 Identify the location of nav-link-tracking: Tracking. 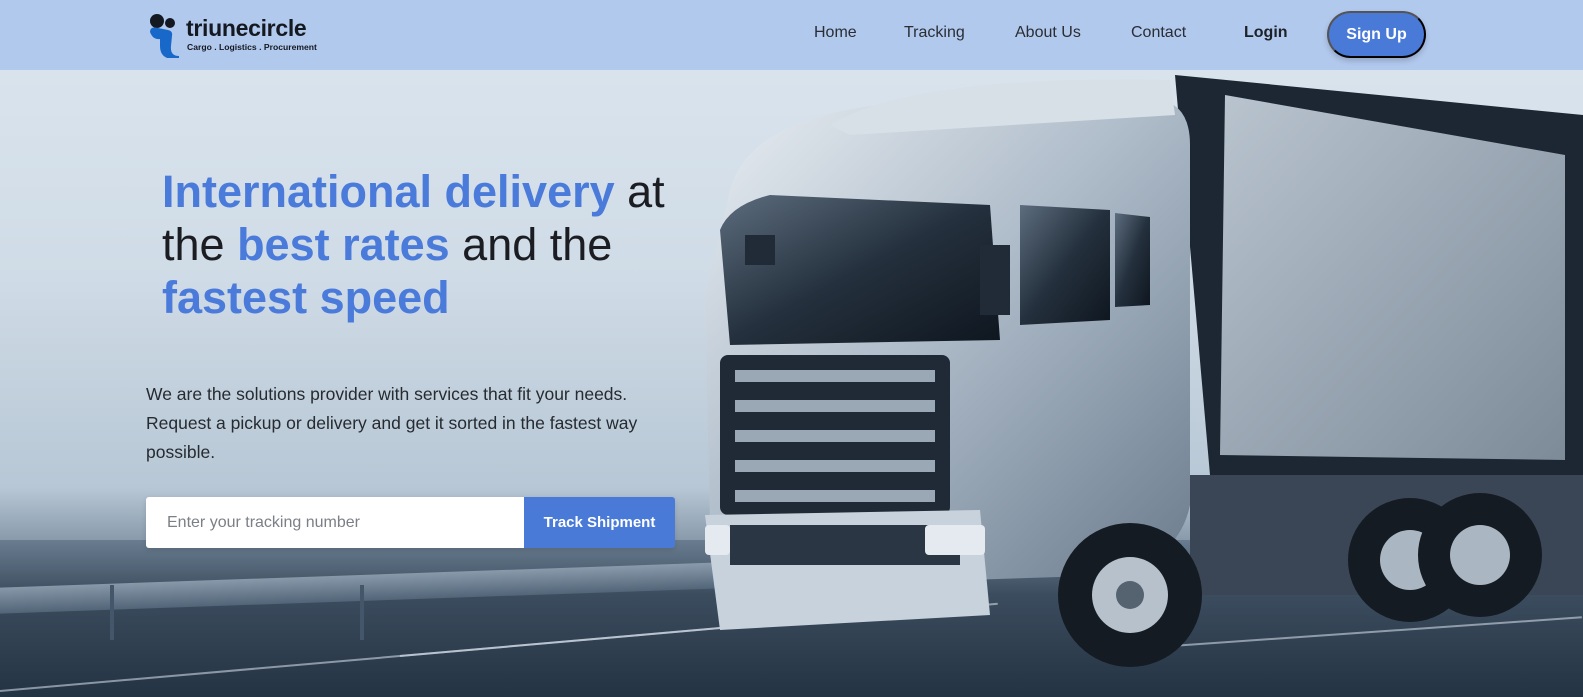
(934, 33).